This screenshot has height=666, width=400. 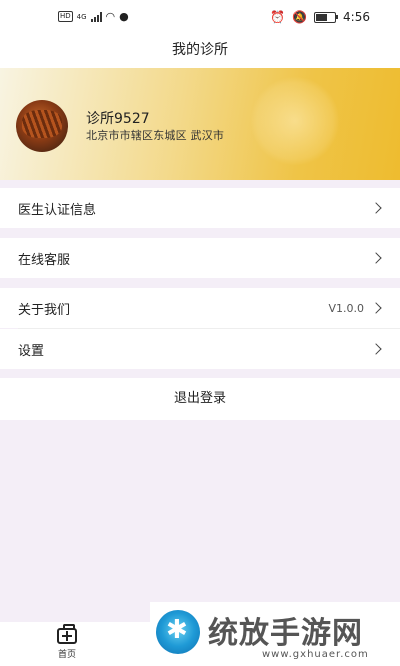 I want to click on menu-item-label: 设置, so click(x=31, y=351).